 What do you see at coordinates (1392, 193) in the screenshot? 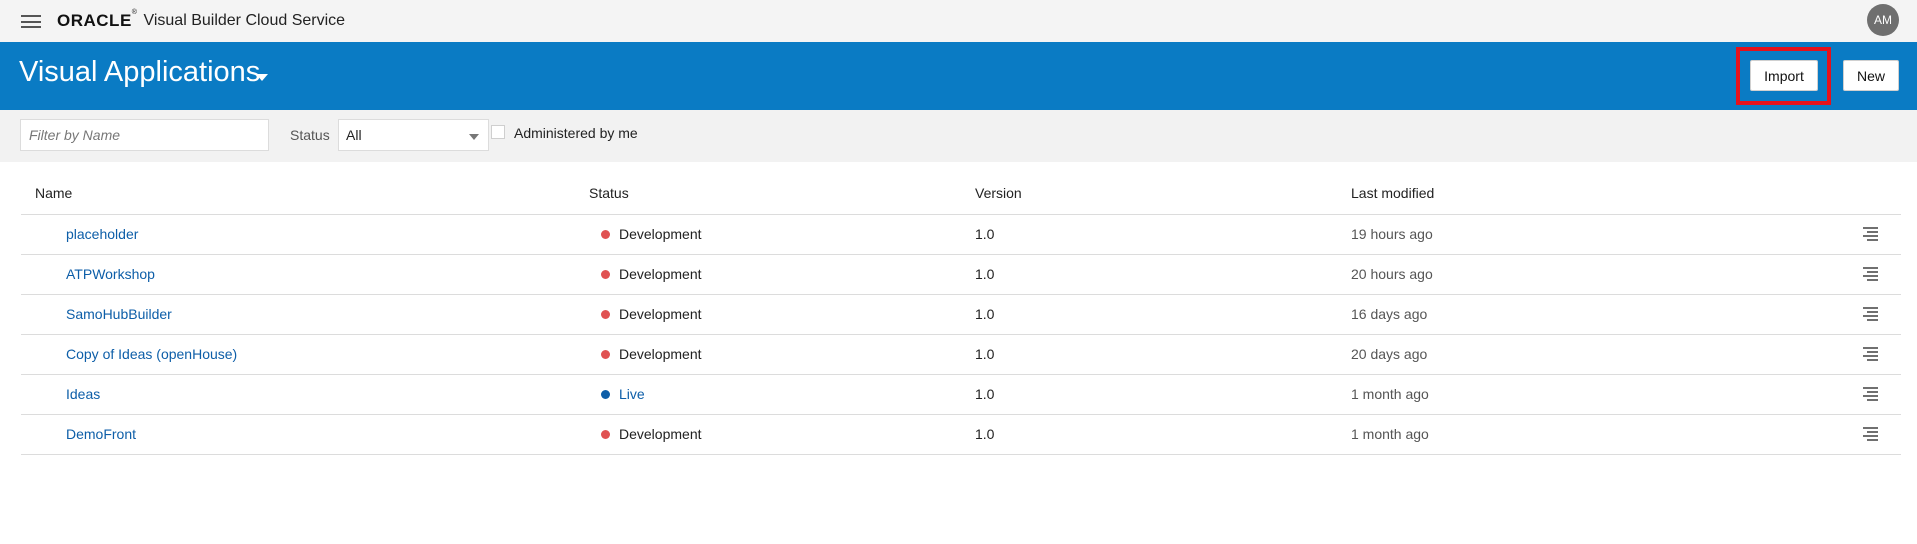
I see `column-header-last-modified: Last modified` at bounding box center [1392, 193].